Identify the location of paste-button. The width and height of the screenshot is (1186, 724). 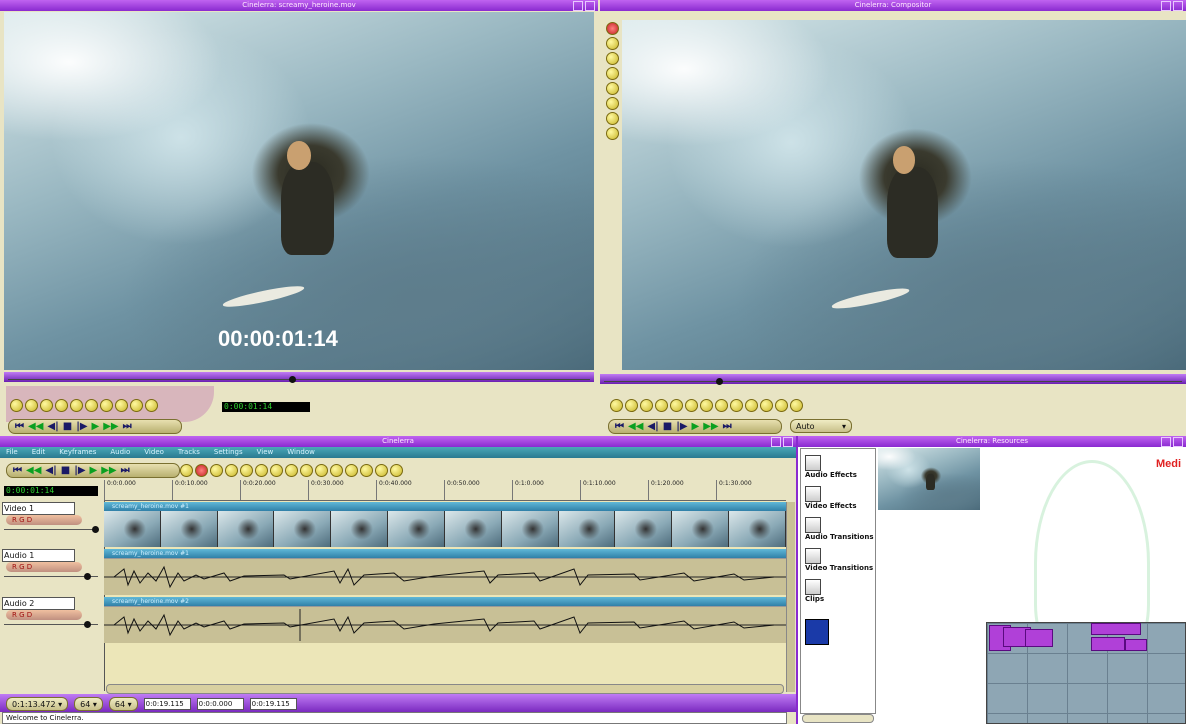
(321, 470).